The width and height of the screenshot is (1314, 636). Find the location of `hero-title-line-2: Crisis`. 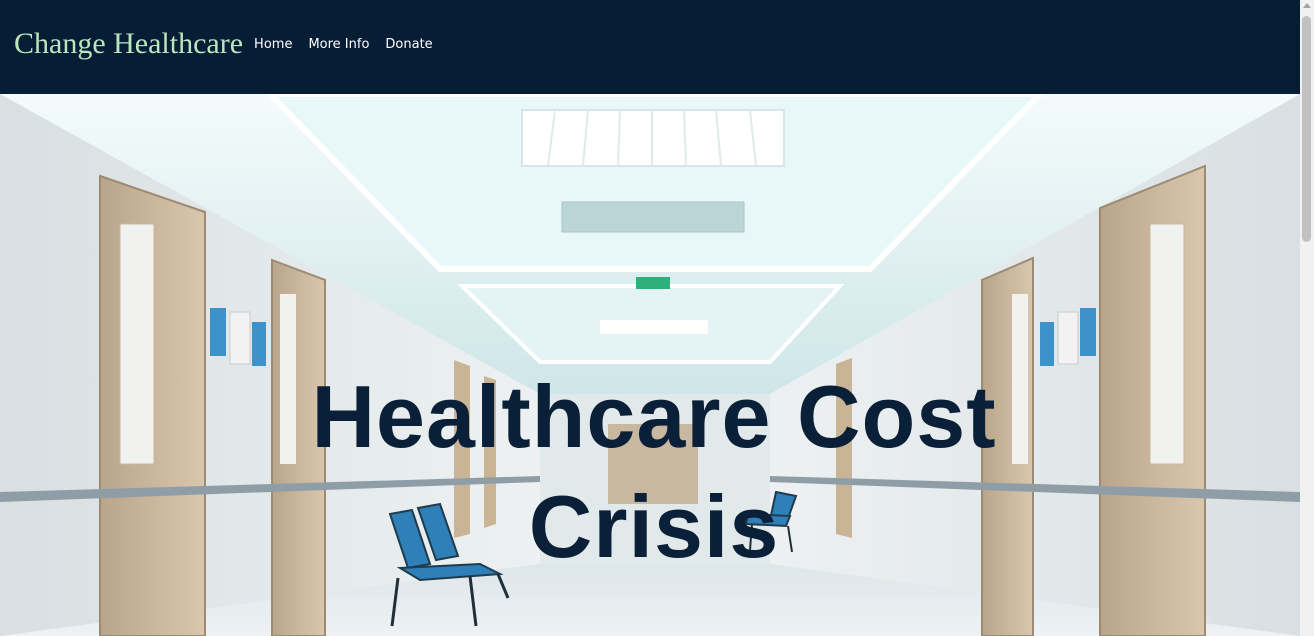

hero-title-line-2: Crisis is located at coordinates (654, 526).